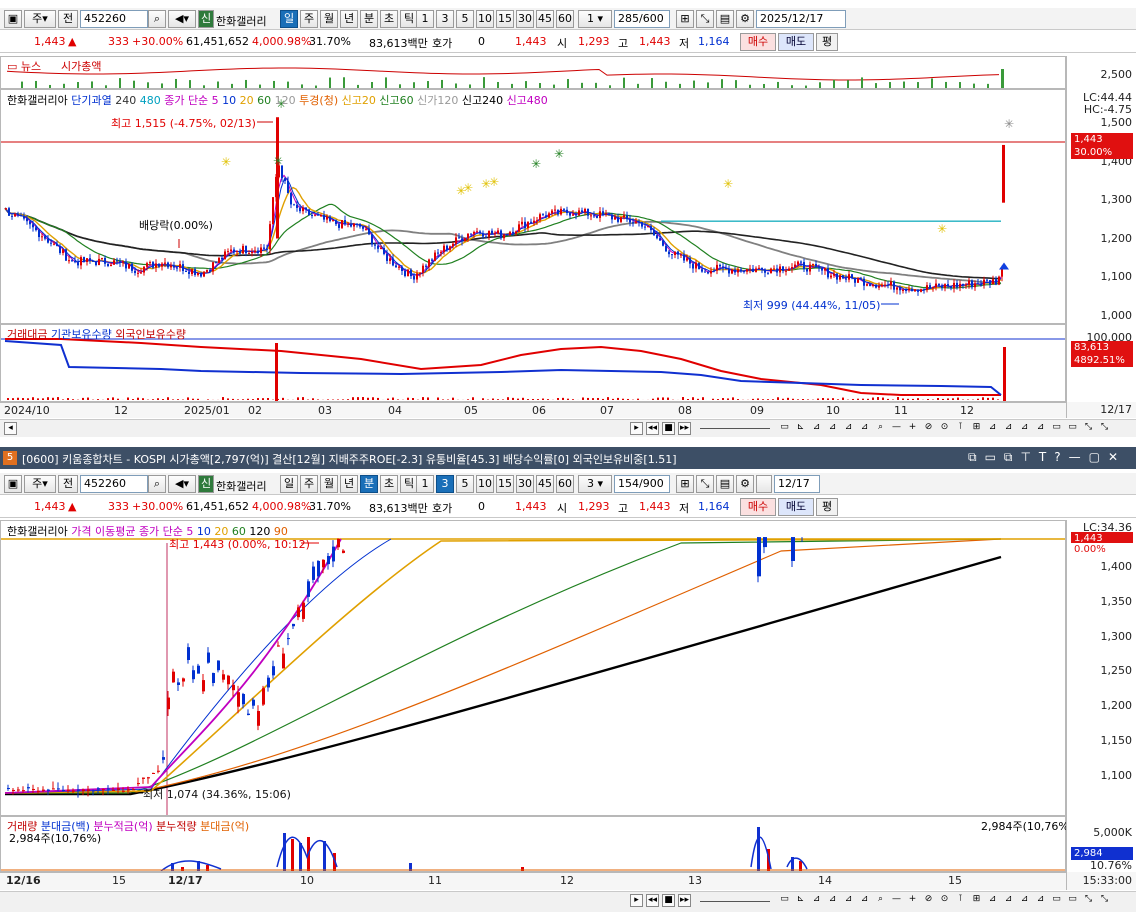  I want to click on buy-button: 매수, so click(758, 507).